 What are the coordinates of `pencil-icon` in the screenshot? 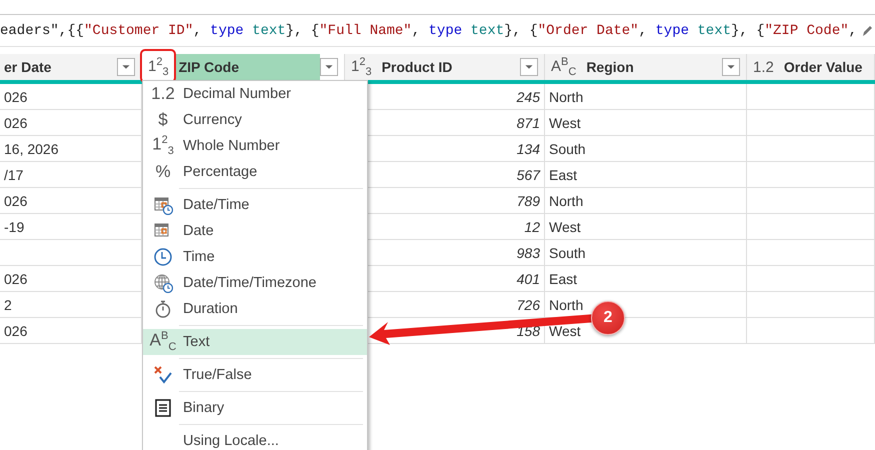 It's located at (867, 31).